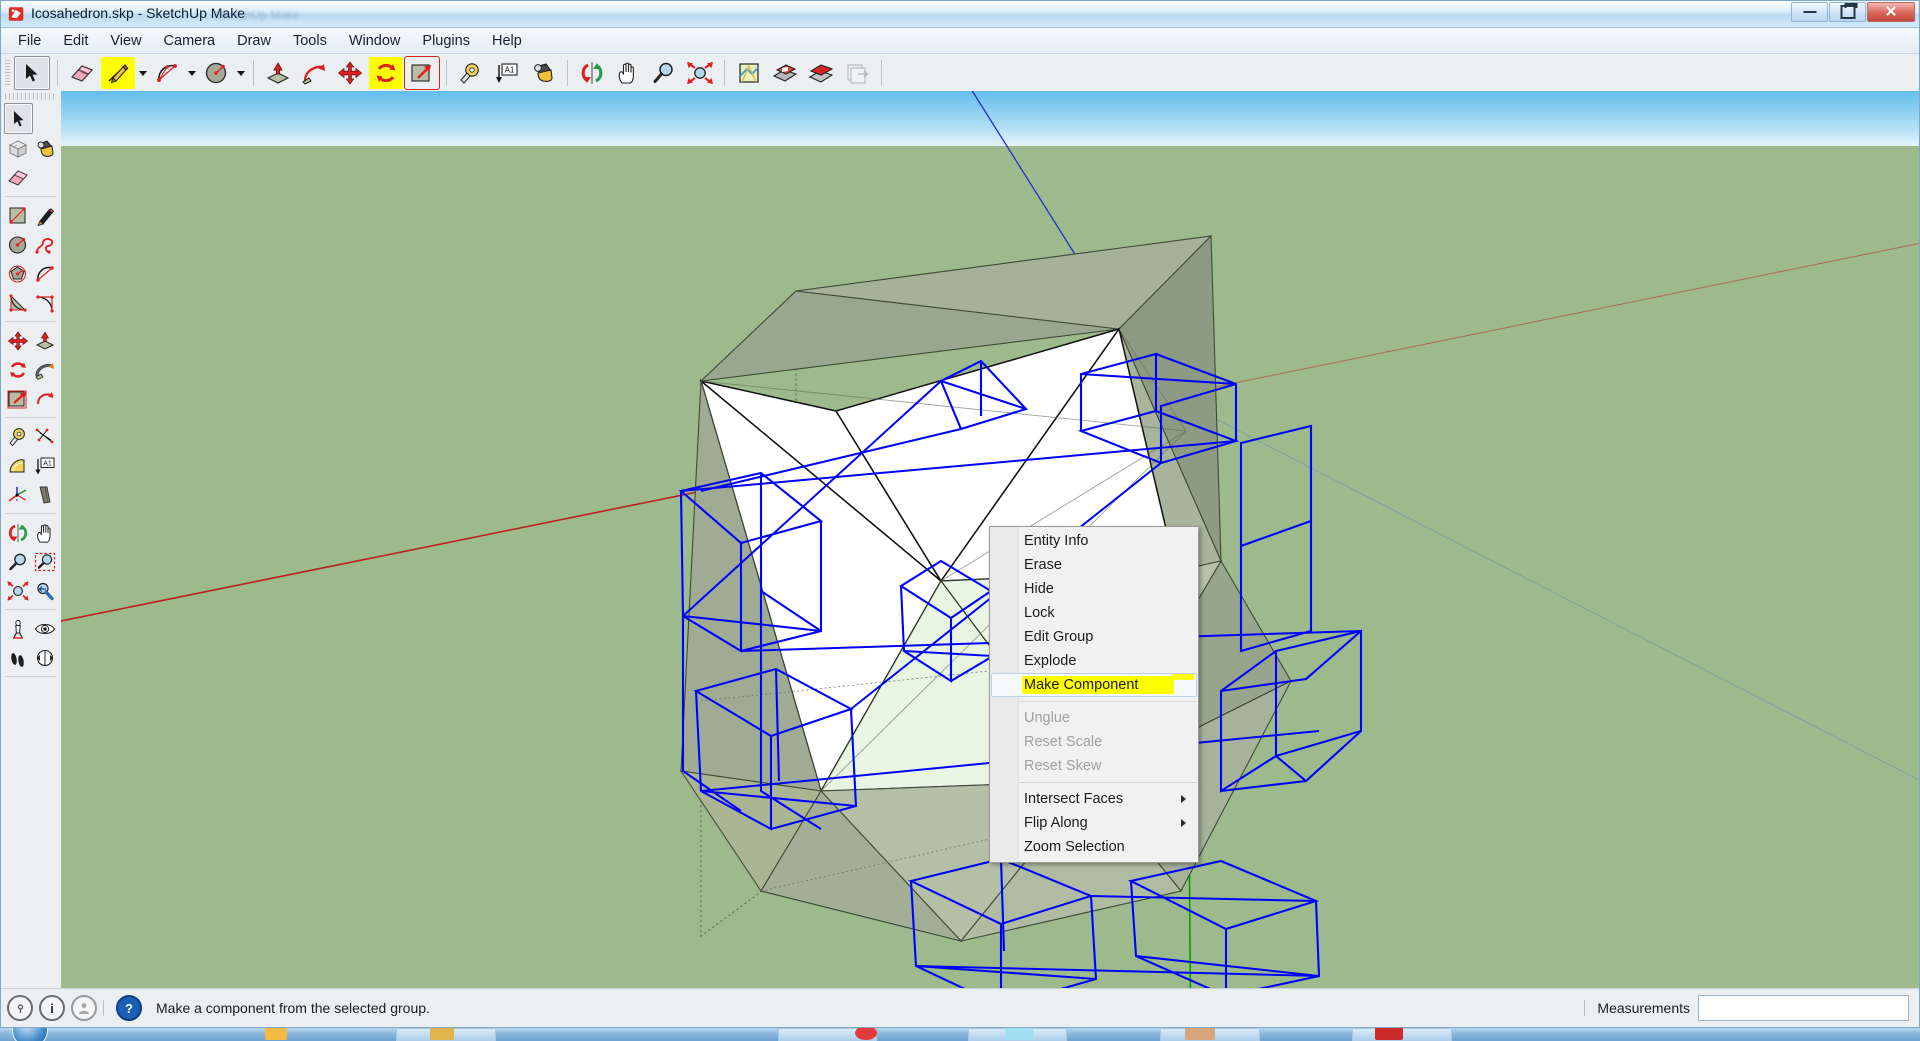 This screenshot has height=1041, width=1920. Describe the element at coordinates (664, 73) in the screenshot. I see `toolbar-zoom-tool` at that location.